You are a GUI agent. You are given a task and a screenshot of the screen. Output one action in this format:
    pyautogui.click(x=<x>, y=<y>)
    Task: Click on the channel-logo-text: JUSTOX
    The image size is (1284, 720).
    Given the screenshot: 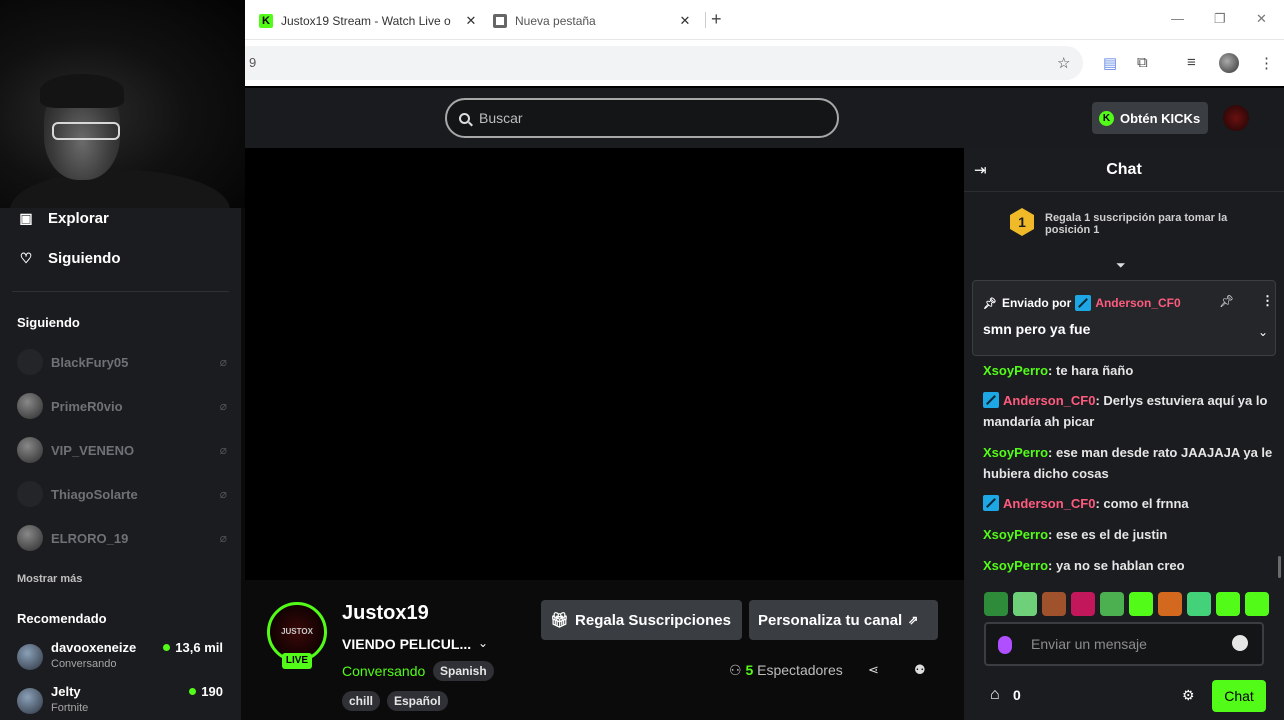 What is the action you would take?
    pyautogui.click(x=297, y=631)
    